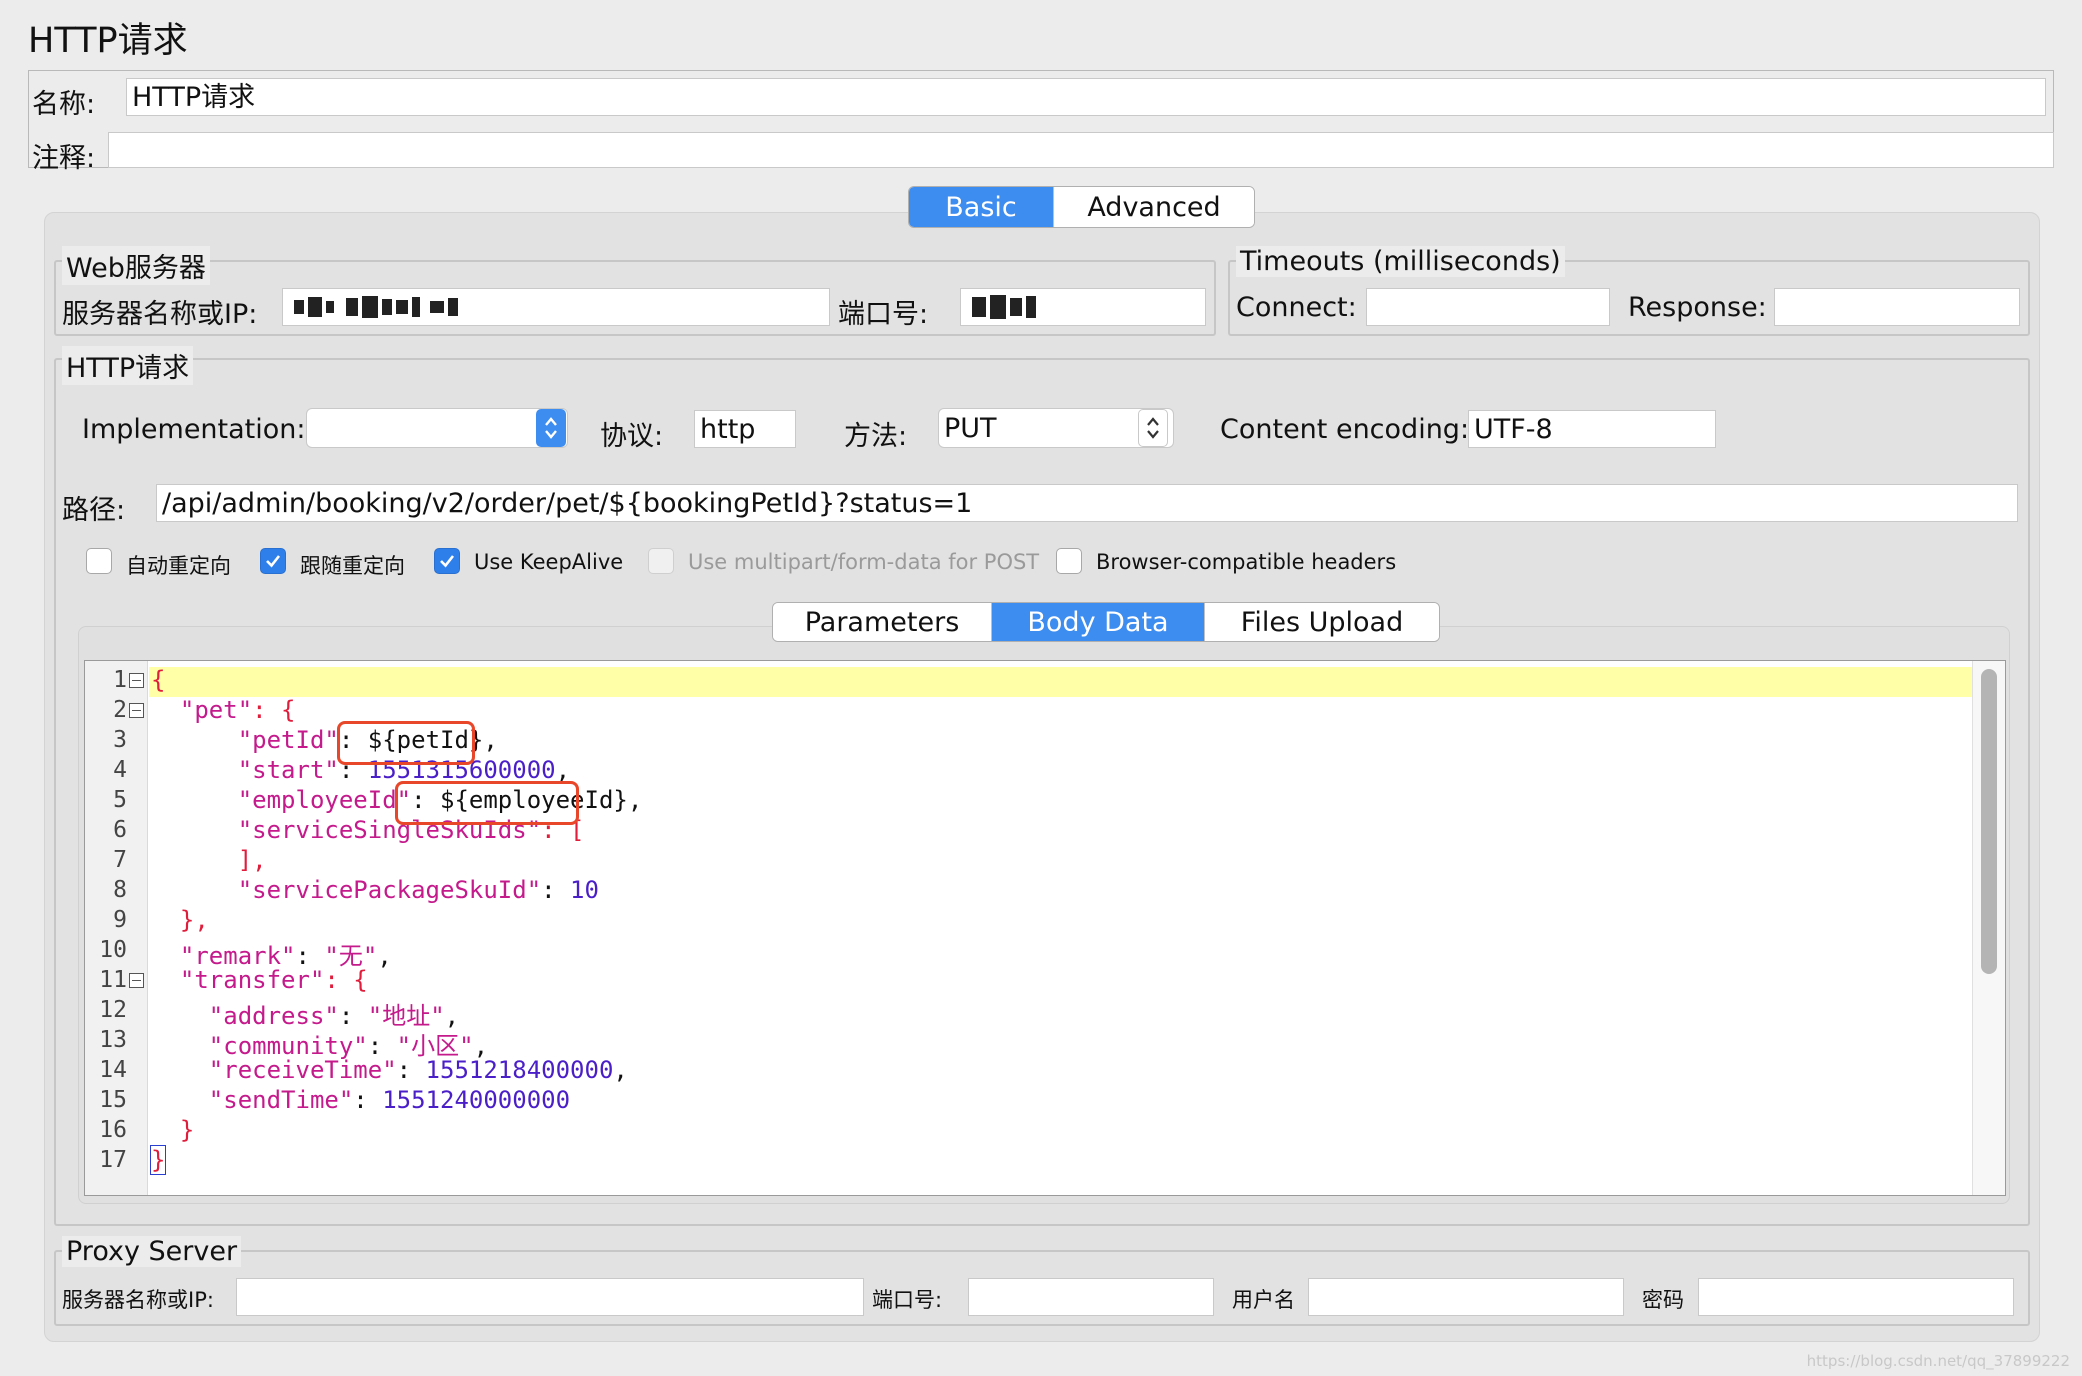  Describe the element at coordinates (864, 562) in the screenshot. I see `multipart-label: Use multipart/form-data for POST` at that location.